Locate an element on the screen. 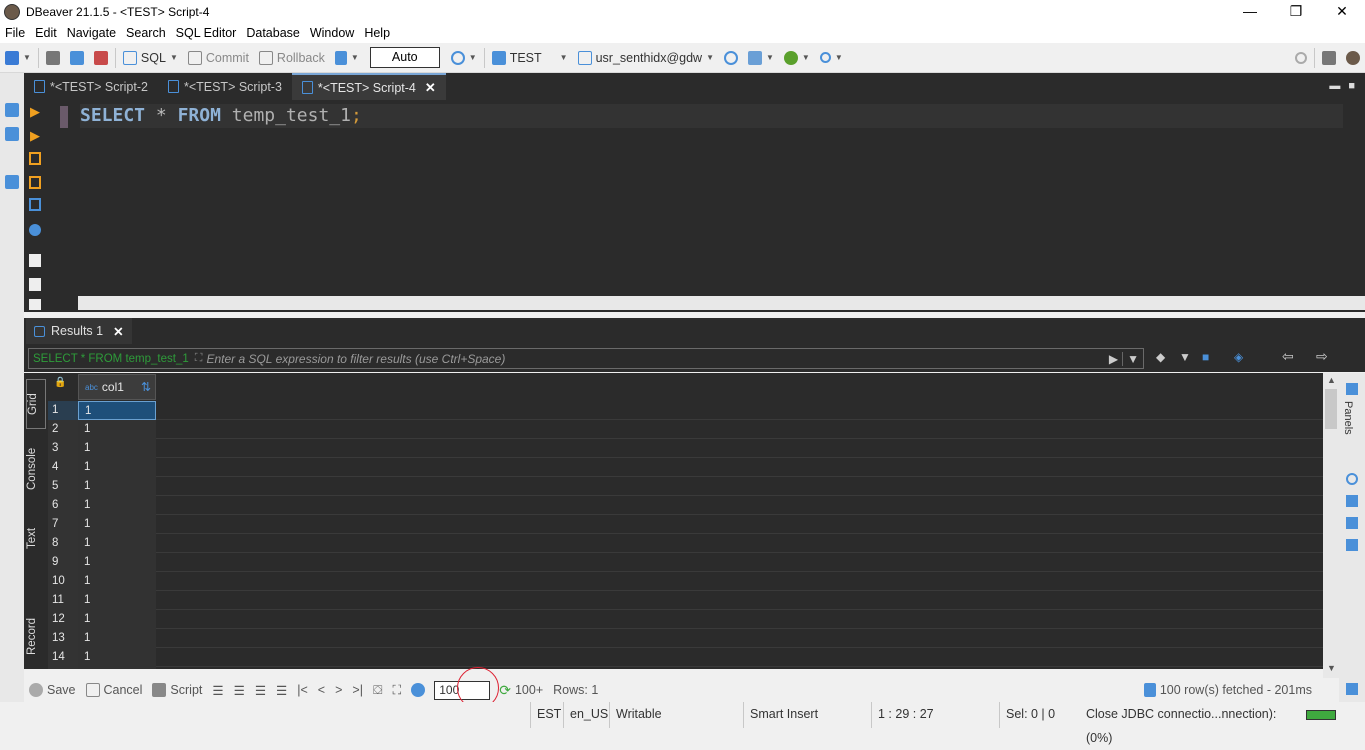 The width and height of the screenshot is (1365, 750). save-file-icon is located at coordinates (35, 304).